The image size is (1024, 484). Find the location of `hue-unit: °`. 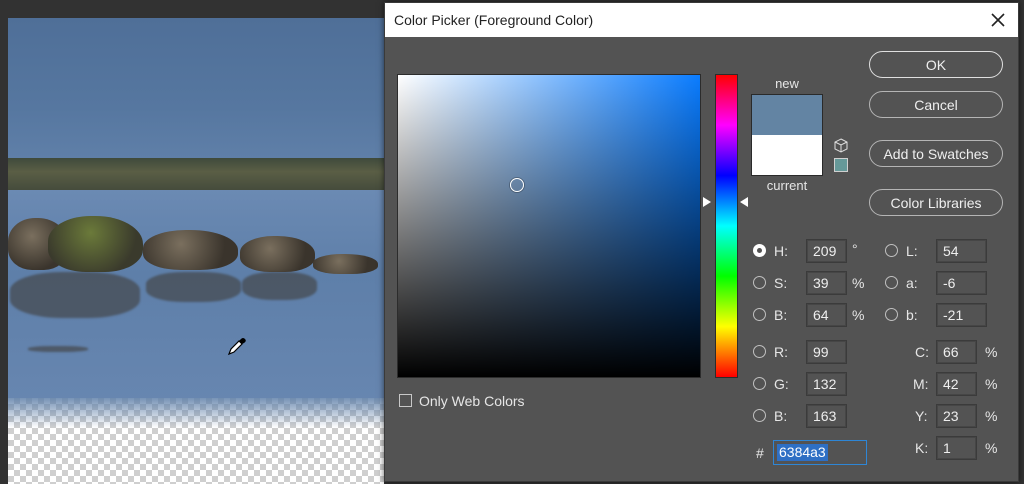

hue-unit: ° is located at coordinates (855, 249).